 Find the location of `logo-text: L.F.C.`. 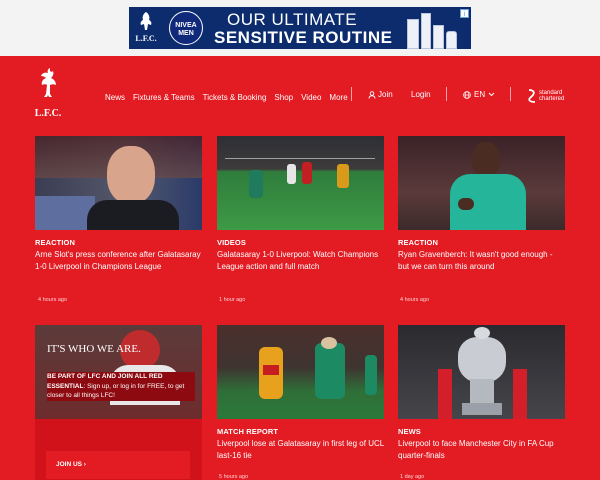

logo-text: L.F.C. is located at coordinates (48, 113).